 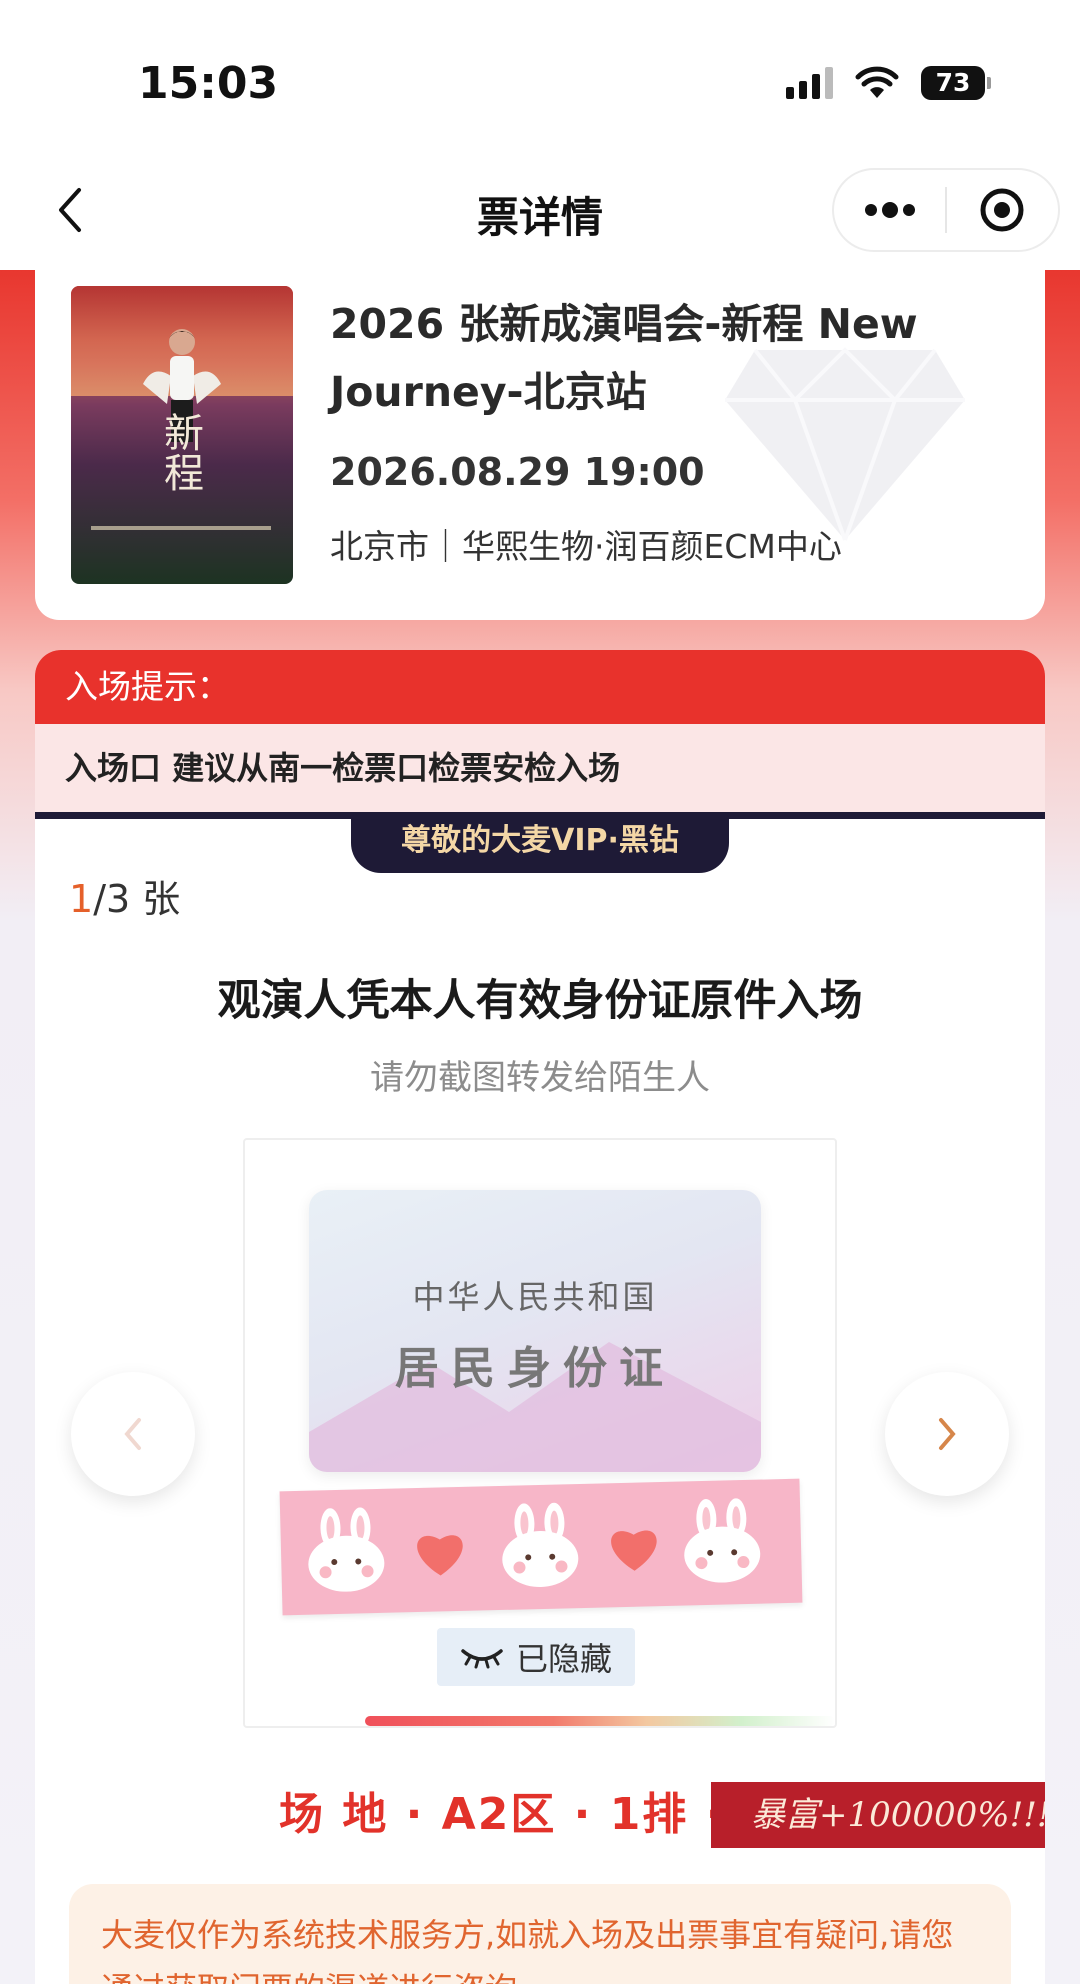 I want to click on id-entry-title: 观演人凭本人有效身份证原件入场, so click(x=540, y=1001).